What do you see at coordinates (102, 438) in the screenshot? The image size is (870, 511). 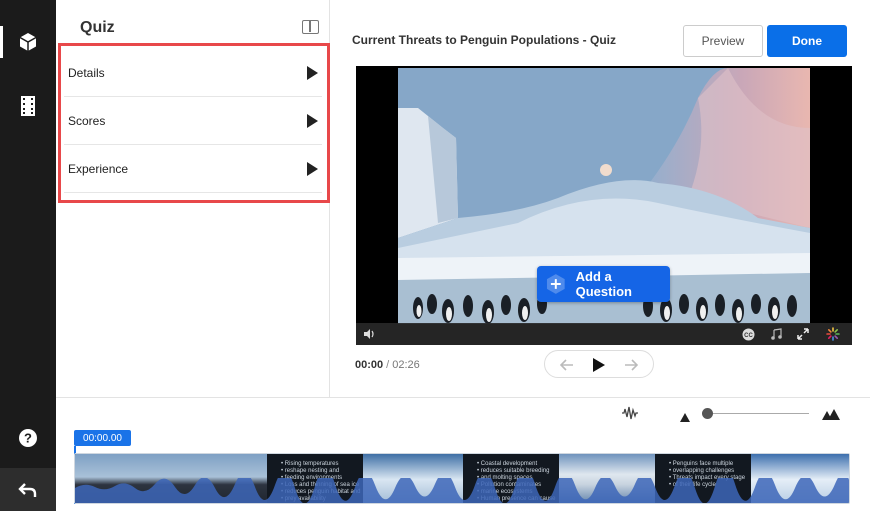 I see `timecode-marker: 00:00.00` at bounding box center [102, 438].